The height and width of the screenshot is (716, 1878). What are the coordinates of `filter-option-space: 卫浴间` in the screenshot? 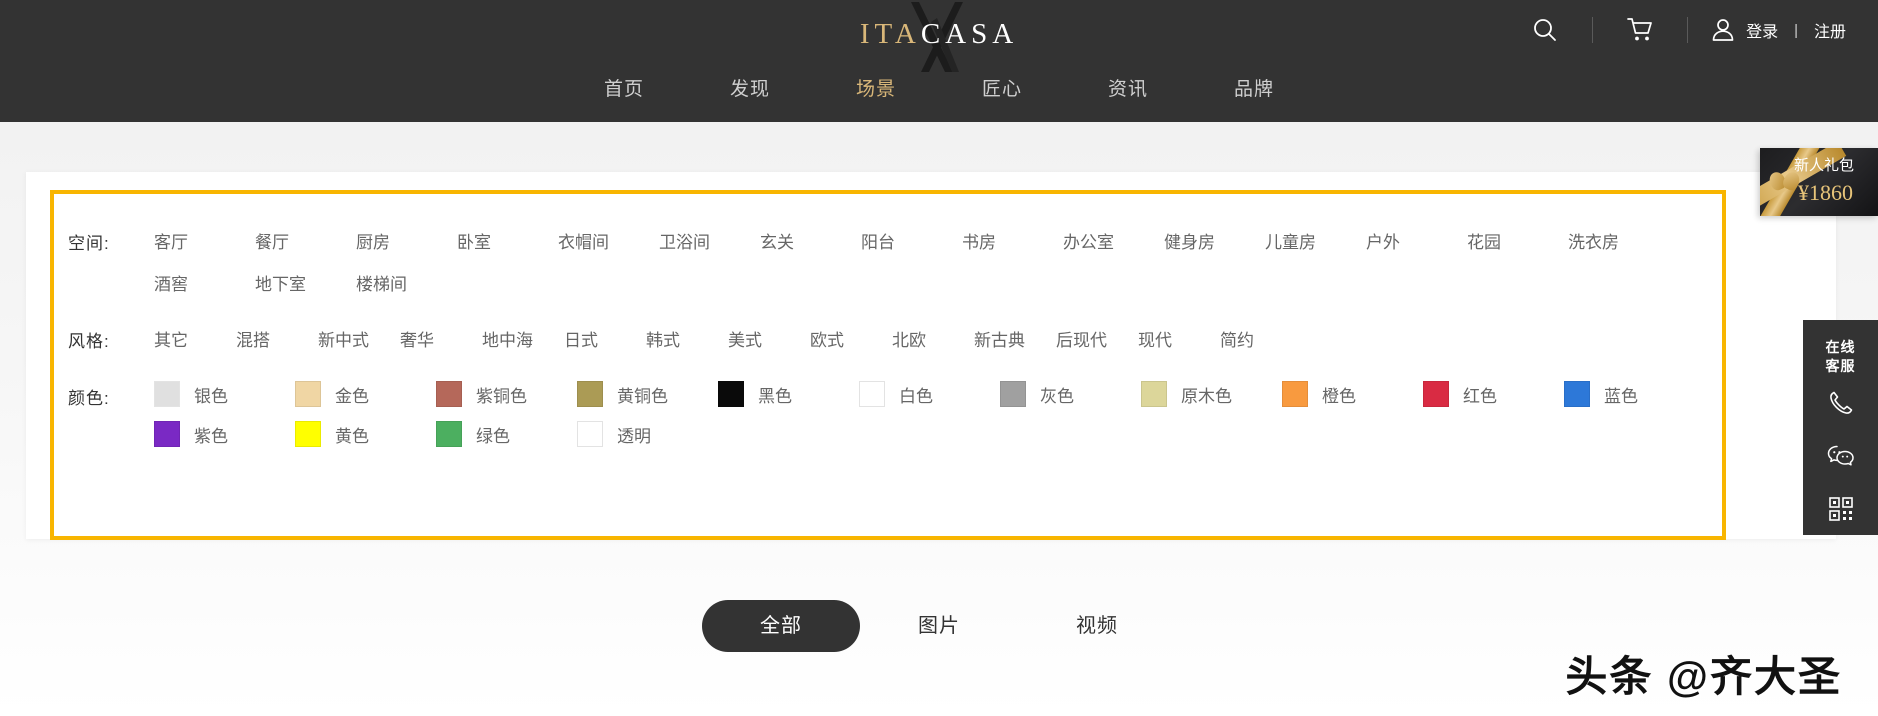 It's located at (709, 243).